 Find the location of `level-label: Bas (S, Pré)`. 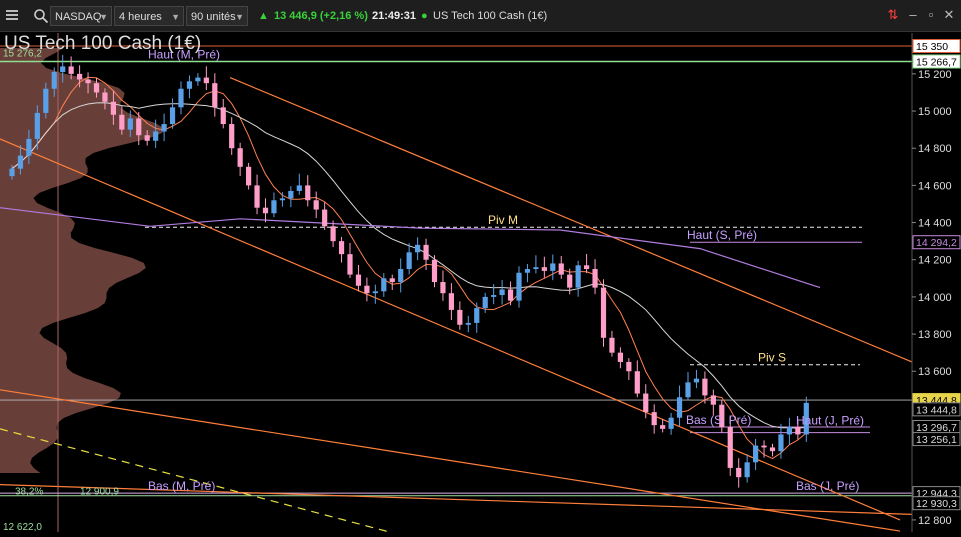

level-label: Bas (S, Pré) is located at coordinates (718, 420).